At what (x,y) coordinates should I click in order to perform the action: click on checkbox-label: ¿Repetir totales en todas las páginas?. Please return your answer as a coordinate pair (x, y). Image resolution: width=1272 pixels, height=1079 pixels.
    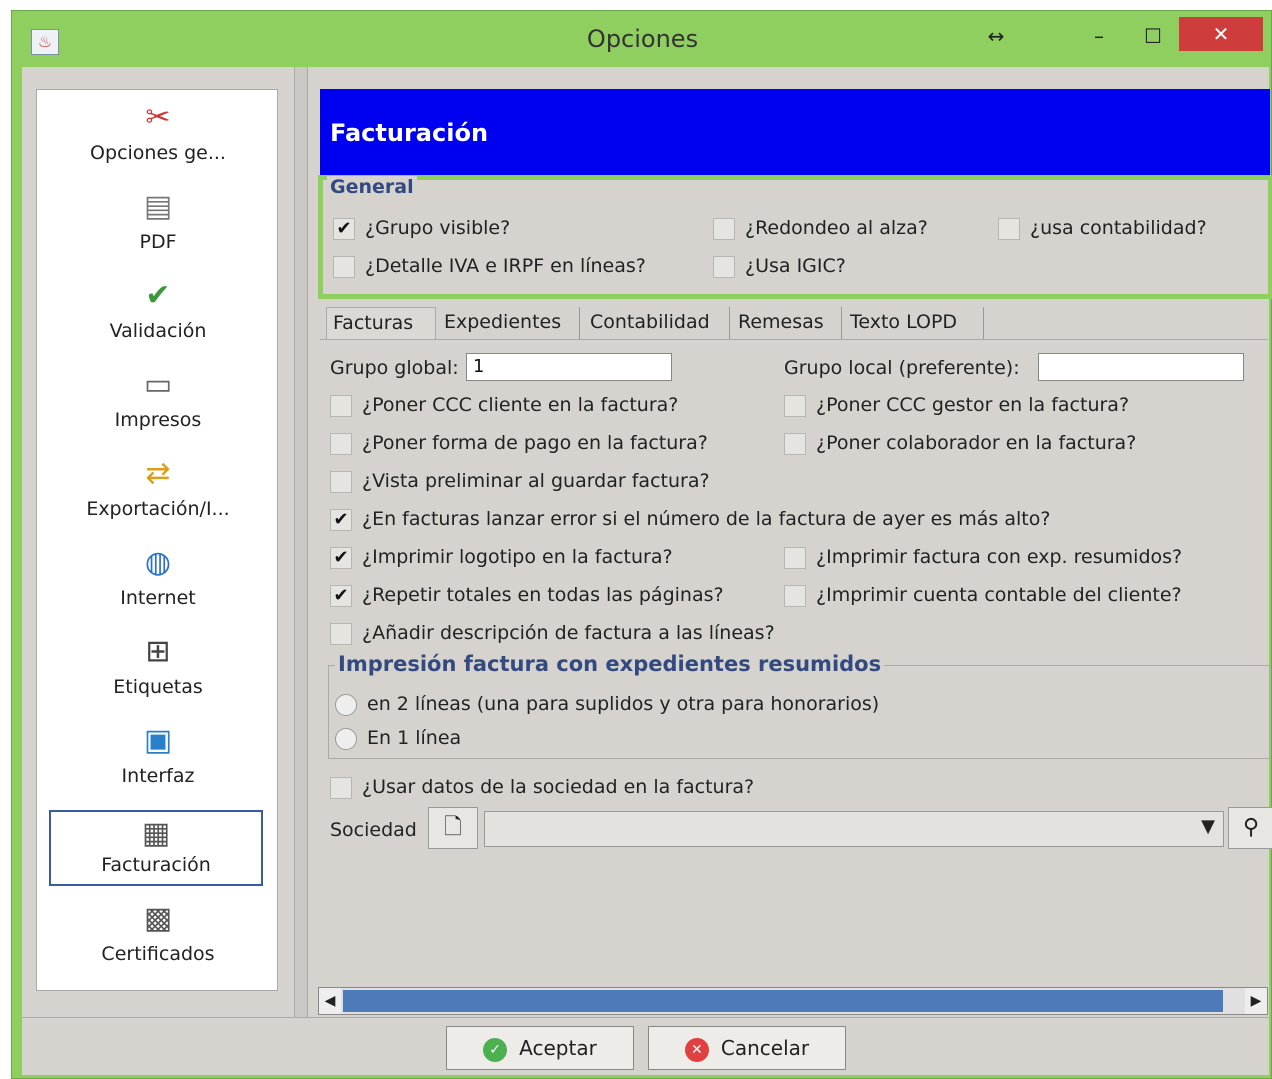
    Looking at the image, I should click on (543, 595).